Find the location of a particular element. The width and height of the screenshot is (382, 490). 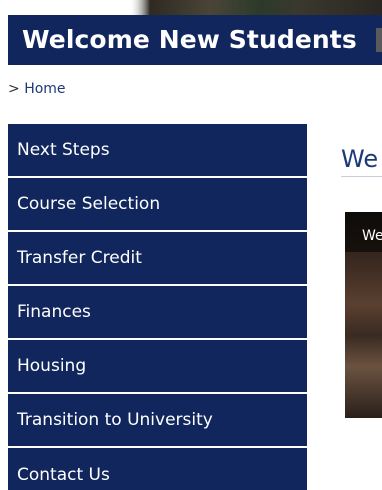

sidebar-item-transfer-credit: Transfer Credit is located at coordinates (157, 259).